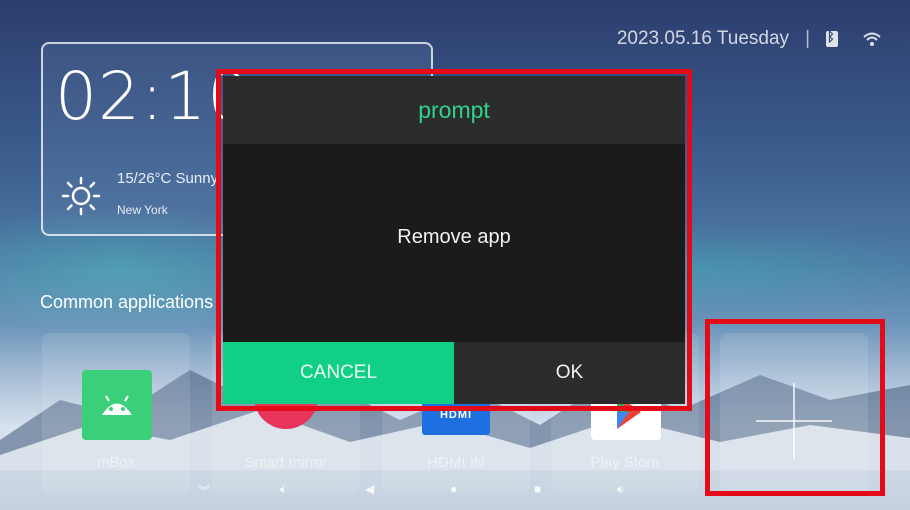 The width and height of the screenshot is (910, 510). I want to click on app-label: HDMI IN, so click(456, 462).